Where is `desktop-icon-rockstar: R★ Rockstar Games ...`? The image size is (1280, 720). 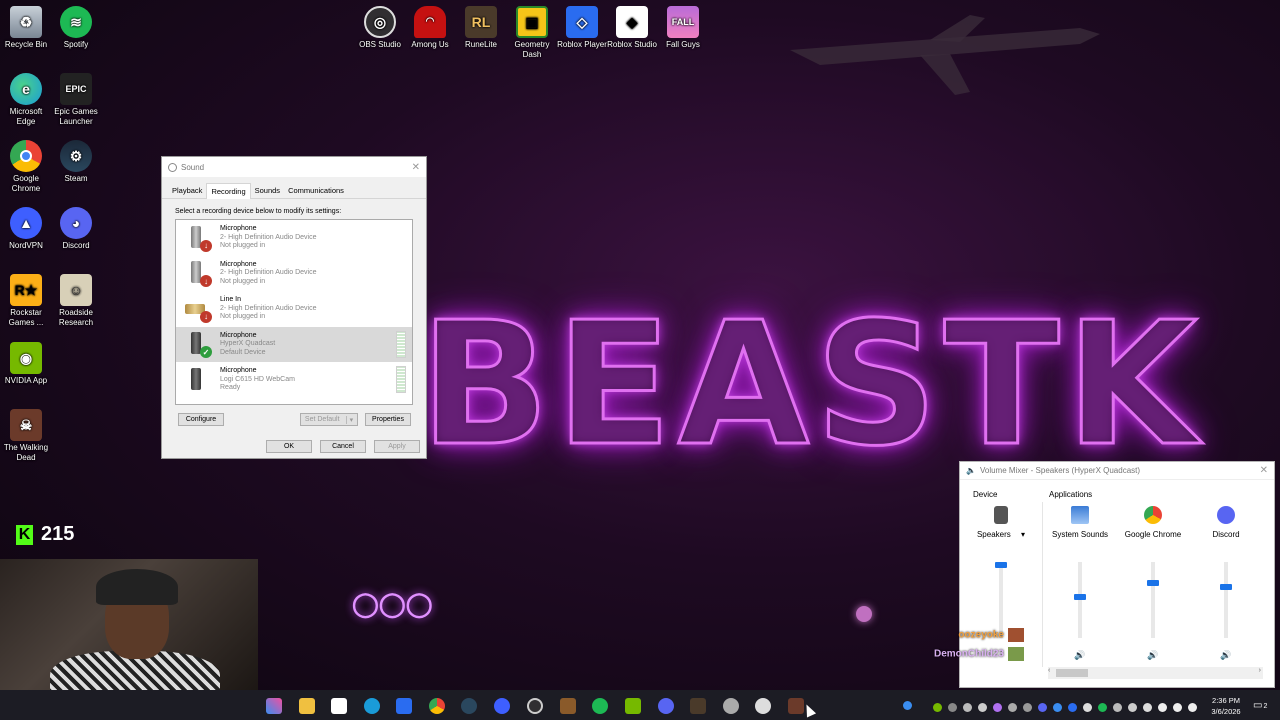
desktop-icon-rockstar: R★ Rockstar Games ... is located at coordinates (26, 301).